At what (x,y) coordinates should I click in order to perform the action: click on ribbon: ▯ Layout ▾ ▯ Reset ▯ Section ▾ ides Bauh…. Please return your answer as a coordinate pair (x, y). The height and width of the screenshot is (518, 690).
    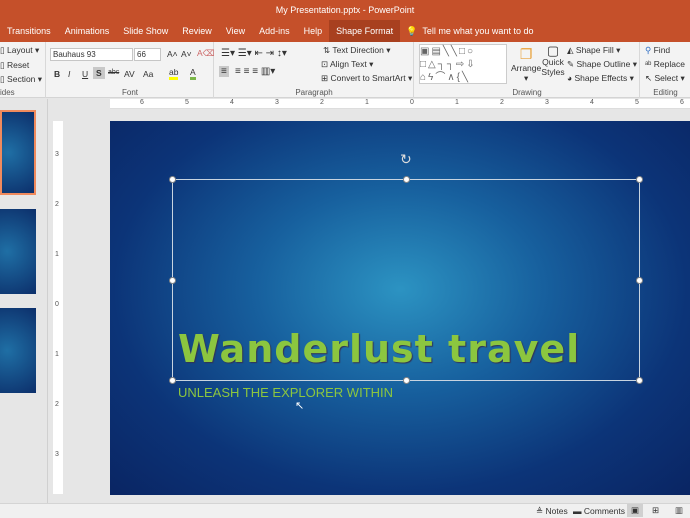
    Looking at the image, I should click on (345, 70).